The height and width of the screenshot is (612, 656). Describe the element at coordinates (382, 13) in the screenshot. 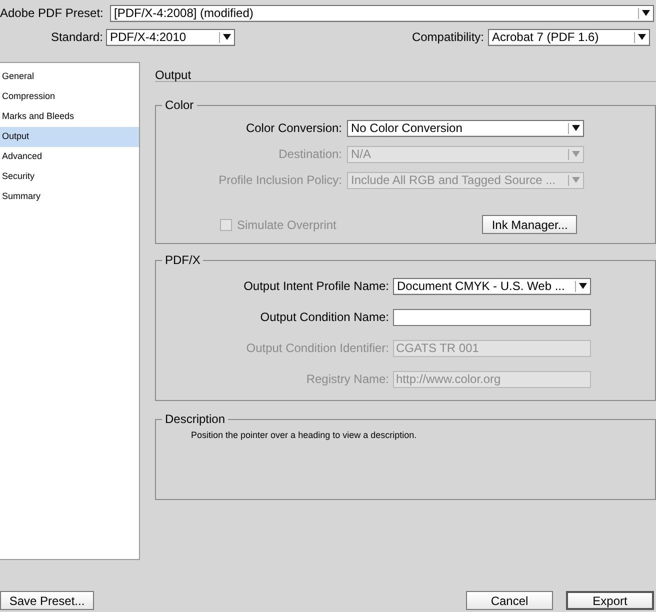

I see `preset-dropdown: [PDF/X-4:2008] (modified)` at that location.